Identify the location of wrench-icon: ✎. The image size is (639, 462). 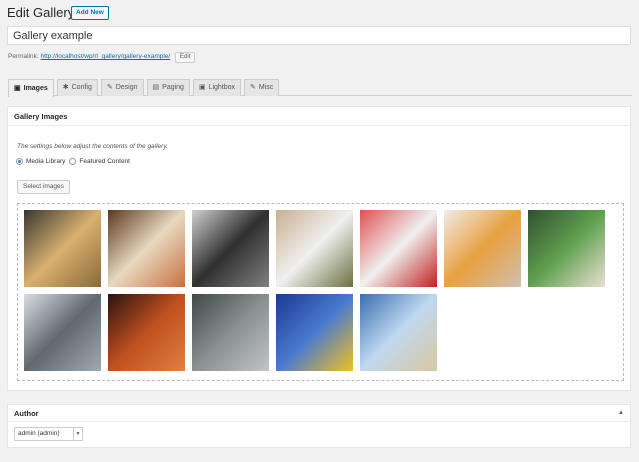
(253, 87).